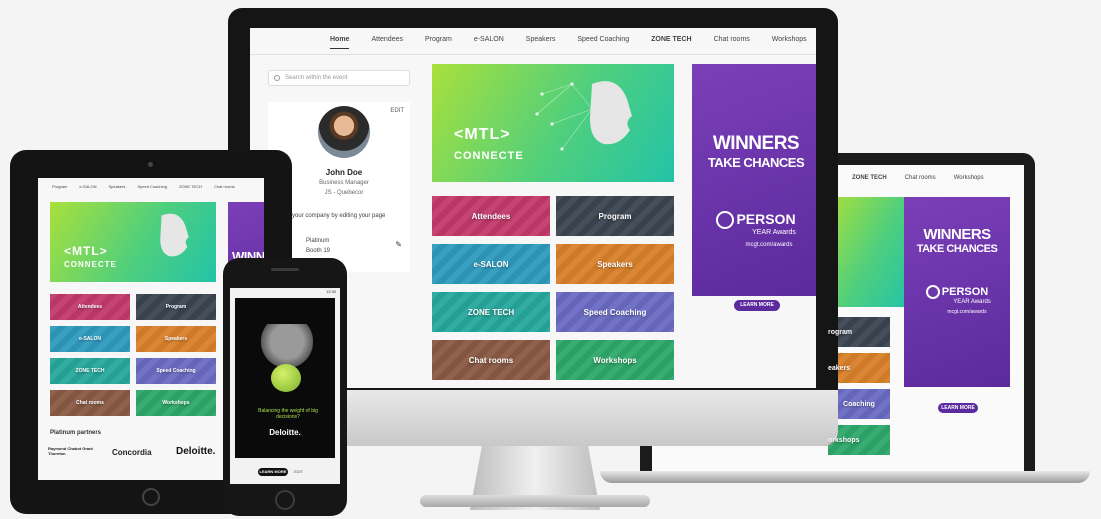 This screenshot has width=1101, height=519. I want to click on laptop-ad-brand: PERSON, so click(957, 292).